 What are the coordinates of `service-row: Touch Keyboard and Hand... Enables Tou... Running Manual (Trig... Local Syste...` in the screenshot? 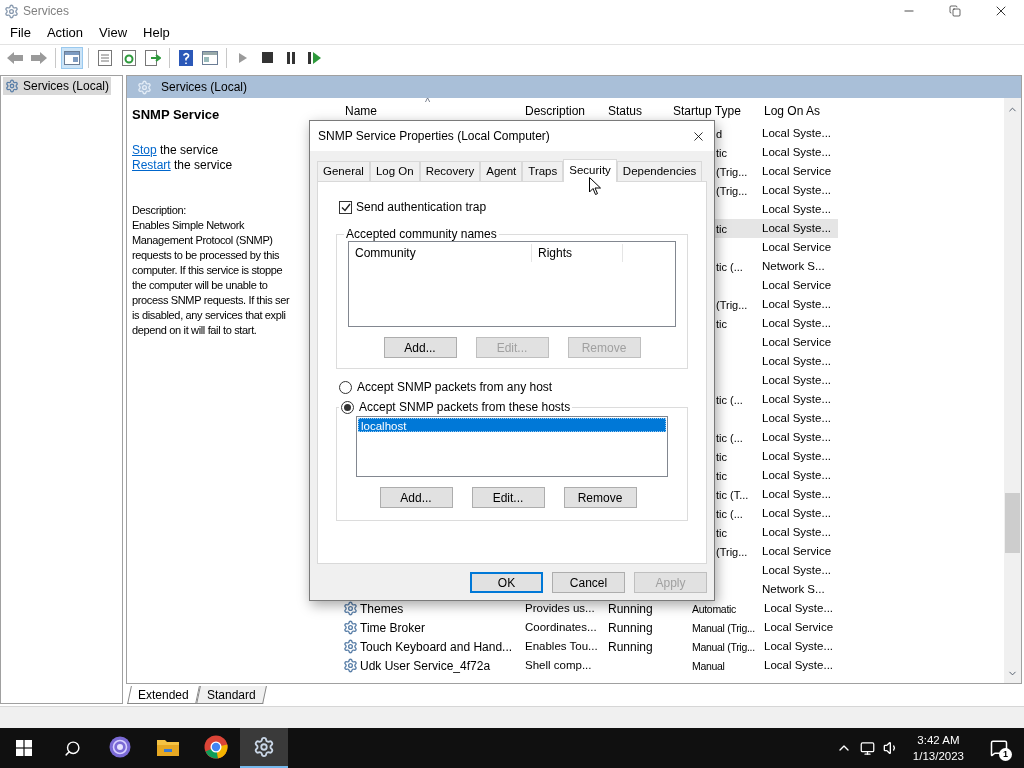 It's located at (587, 646).